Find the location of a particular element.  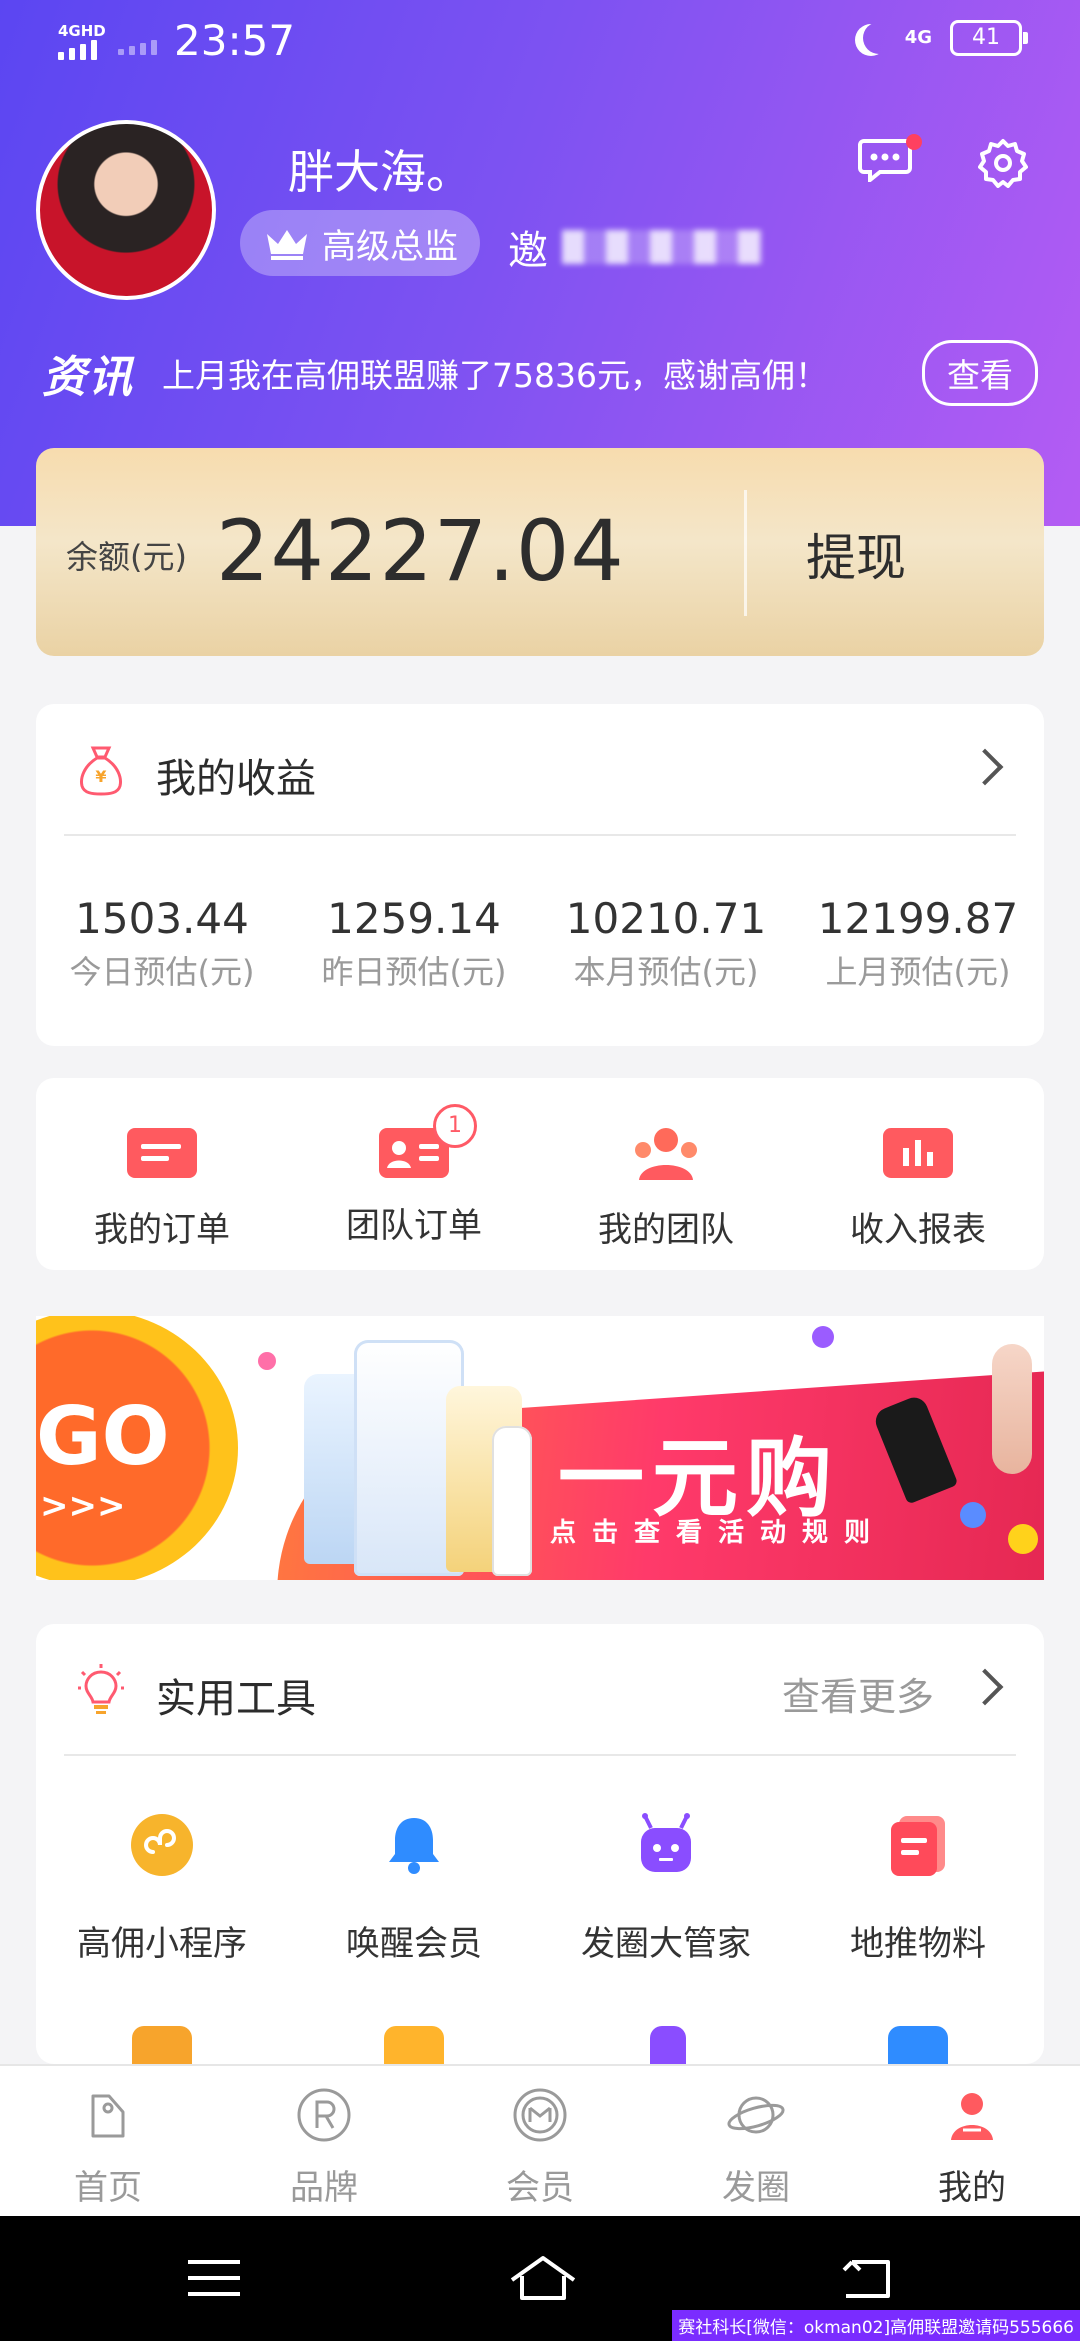

go-arrows: >>> is located at coordinates (83, 1506).